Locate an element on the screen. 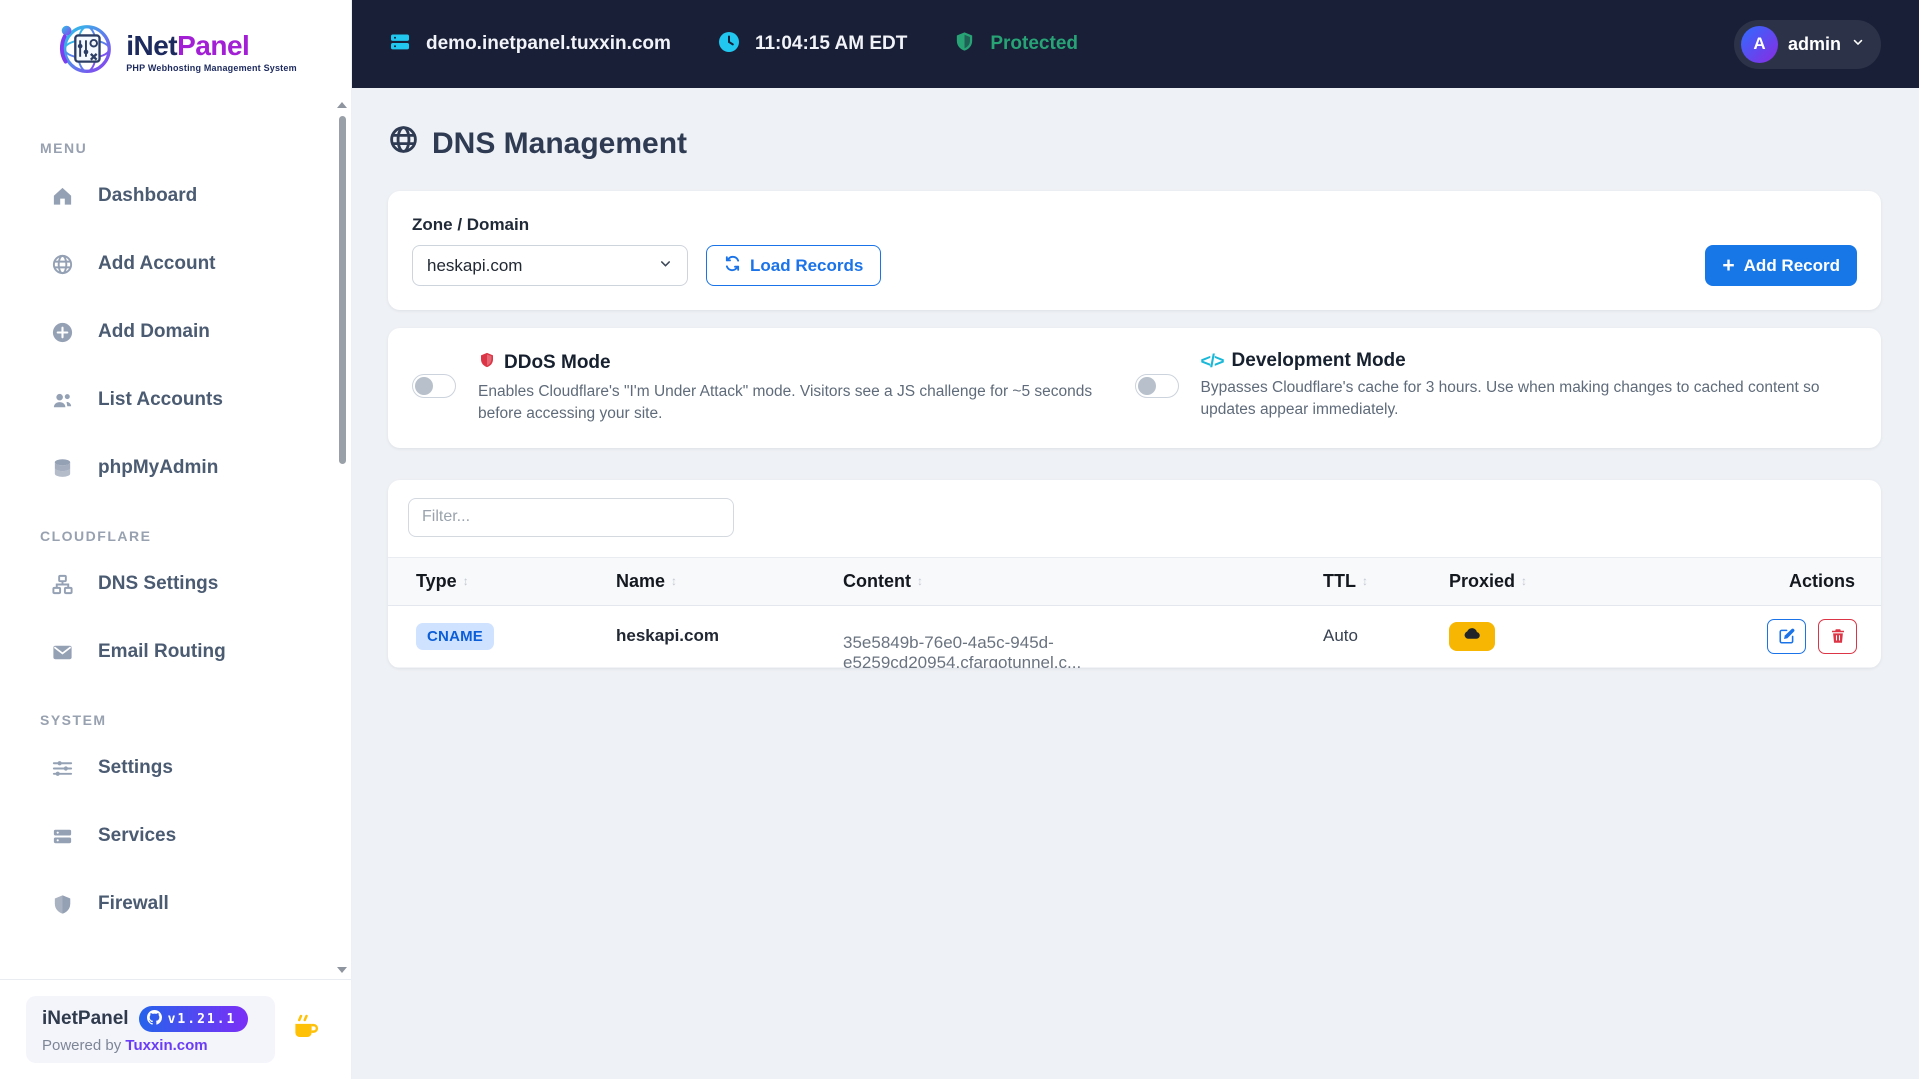 The height and width of the screenshot is (1079, 1919). protected-shield-icon is located at coordinates (964, 44).